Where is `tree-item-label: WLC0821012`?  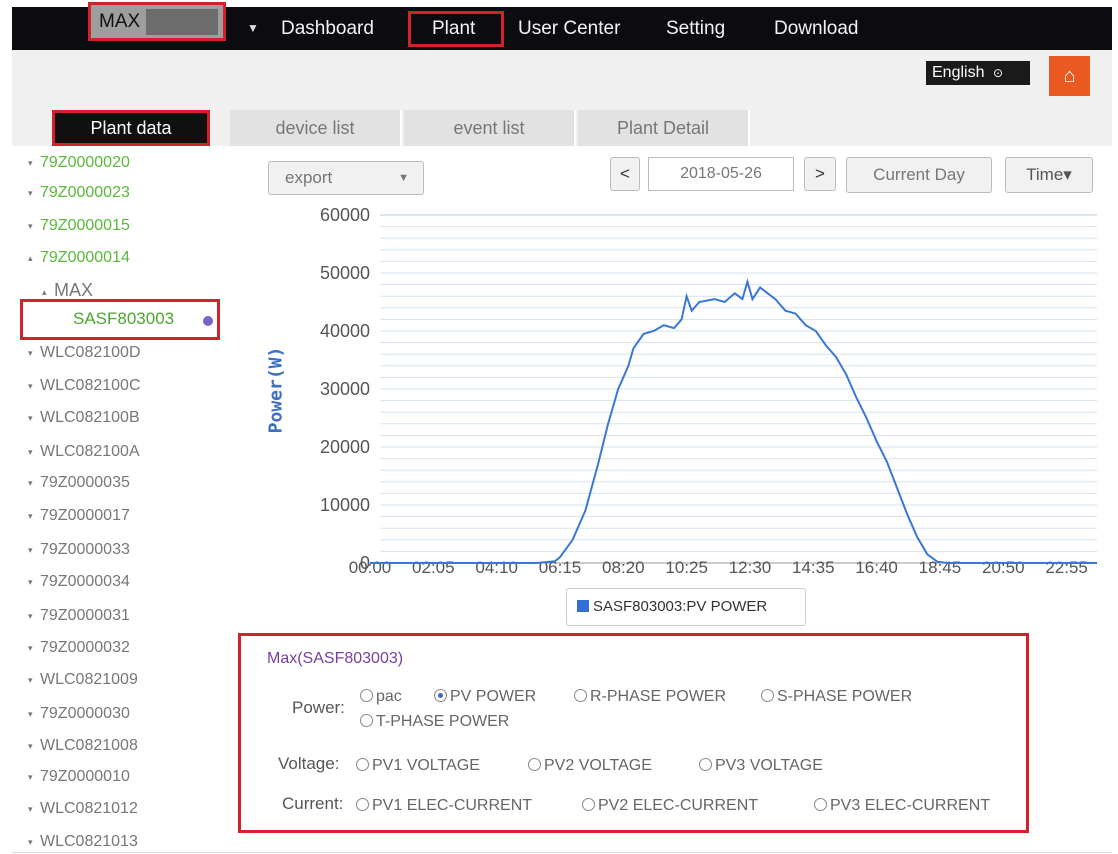
tree-item-label: WLC0821012 is located at coordinates (89, 809).